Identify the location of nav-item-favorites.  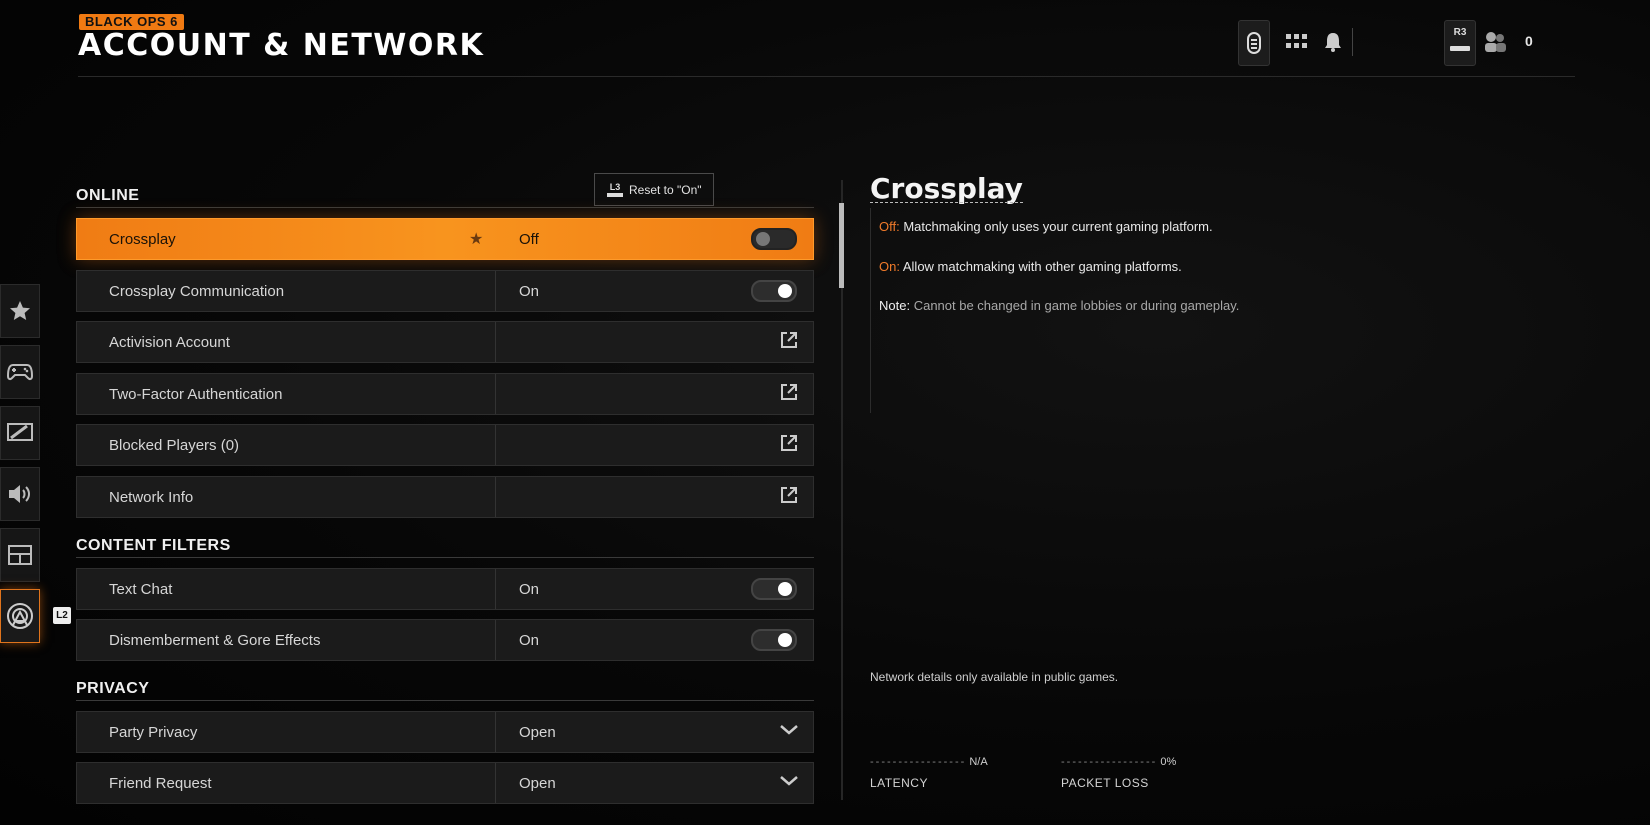
(20, 311).